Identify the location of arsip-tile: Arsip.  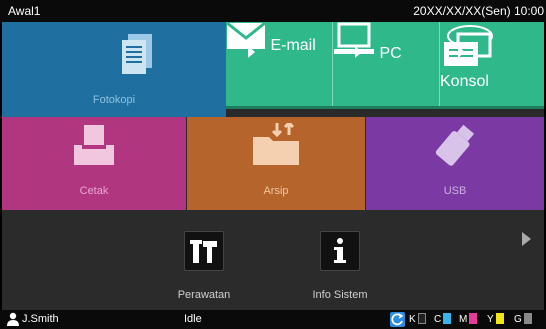
(276, 163).